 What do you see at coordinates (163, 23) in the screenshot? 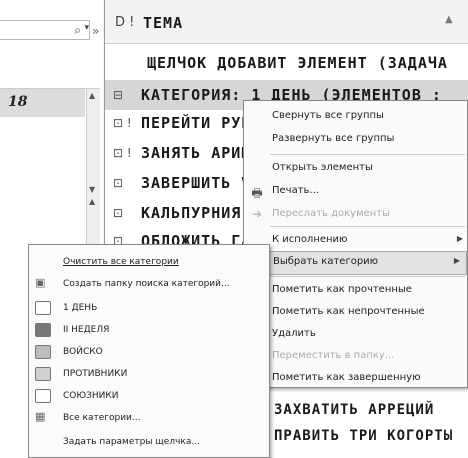
I see `column-header-theme: ТЕМА` at bounding box center [163, 23].